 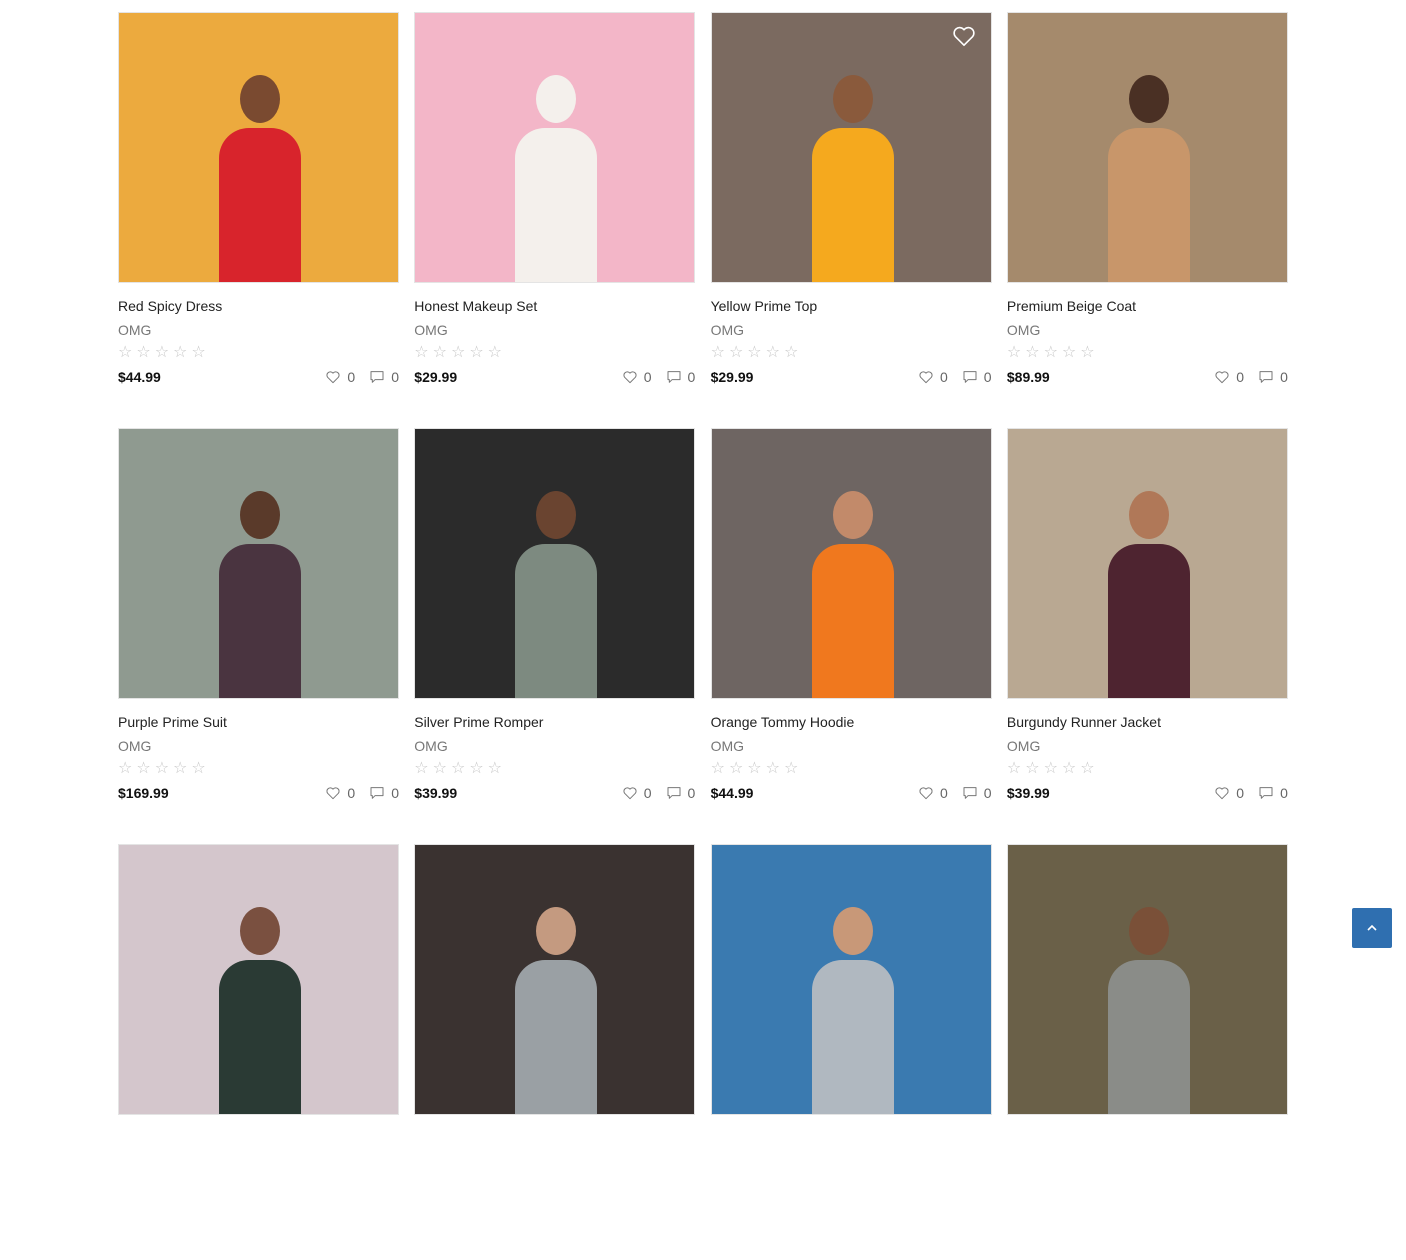 What do you see at coordinates (1147, 722) in the screenshot?
I see `product-title: Burgundy Runner Jacket` at bounding box center [1147, 722].